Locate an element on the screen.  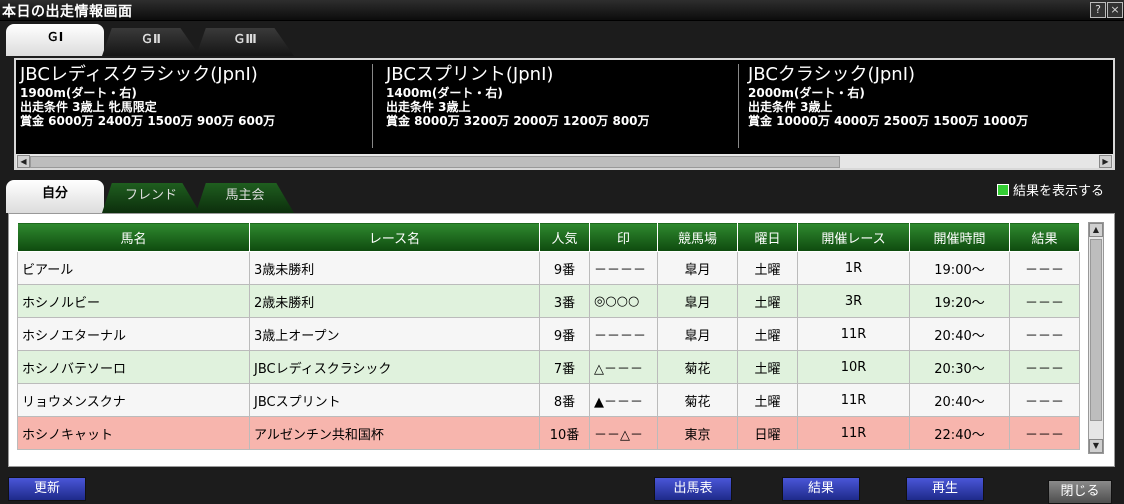
close-window-button: × is located at coordinates (1115, 10).